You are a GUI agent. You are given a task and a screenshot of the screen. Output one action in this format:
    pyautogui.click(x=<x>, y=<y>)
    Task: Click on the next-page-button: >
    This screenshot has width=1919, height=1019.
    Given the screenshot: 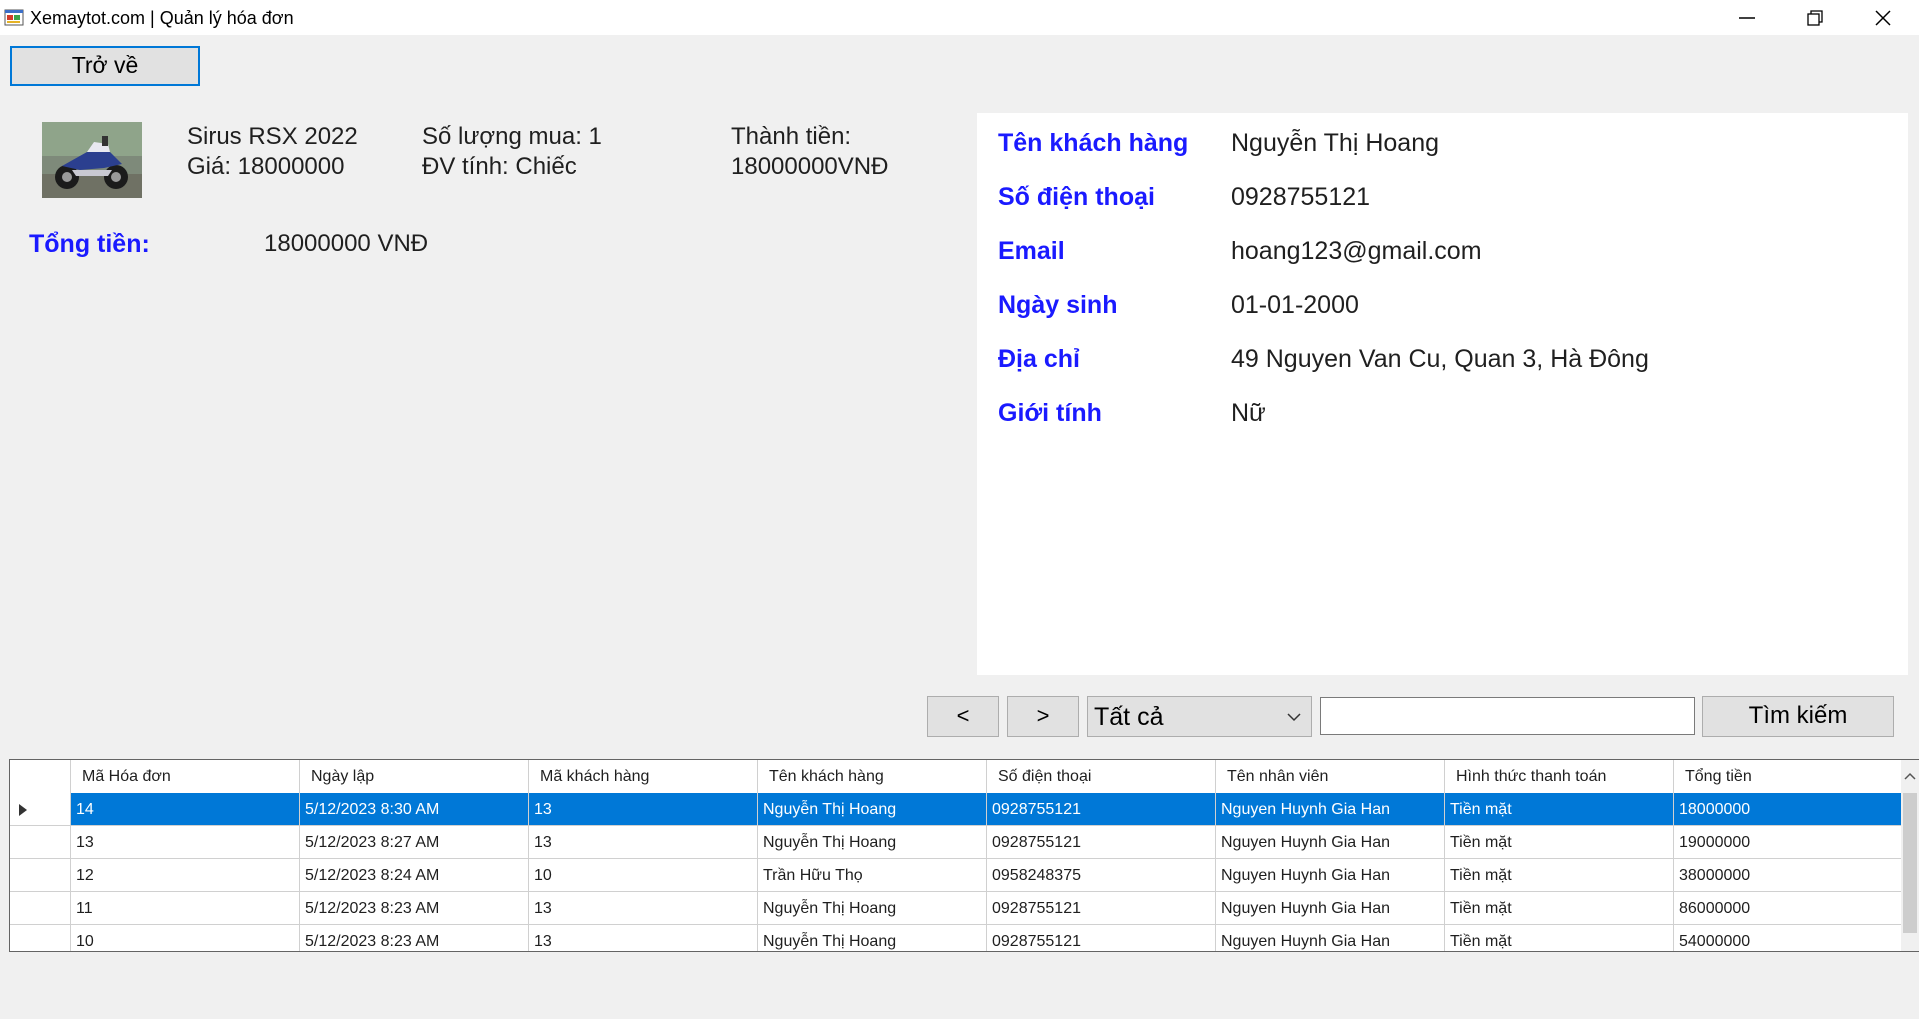 What is the action you would take?
    pyautogui.click(x=1043, y=716)
    